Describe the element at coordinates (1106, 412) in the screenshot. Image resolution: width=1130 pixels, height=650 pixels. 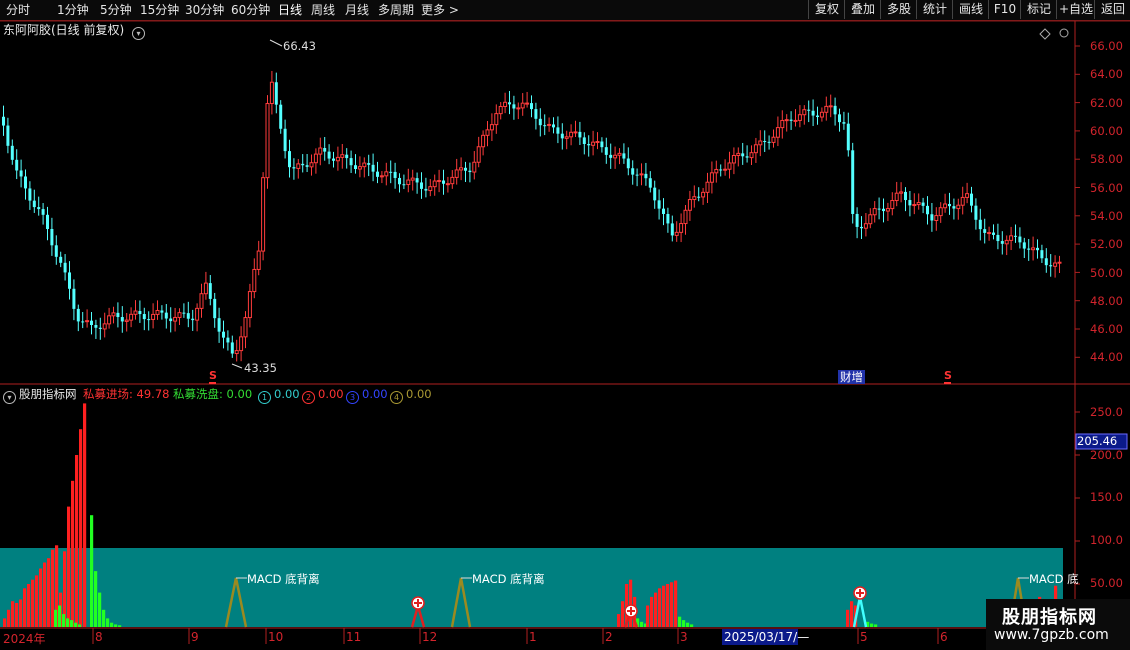
I see `y-tick: 250.0` at that location.